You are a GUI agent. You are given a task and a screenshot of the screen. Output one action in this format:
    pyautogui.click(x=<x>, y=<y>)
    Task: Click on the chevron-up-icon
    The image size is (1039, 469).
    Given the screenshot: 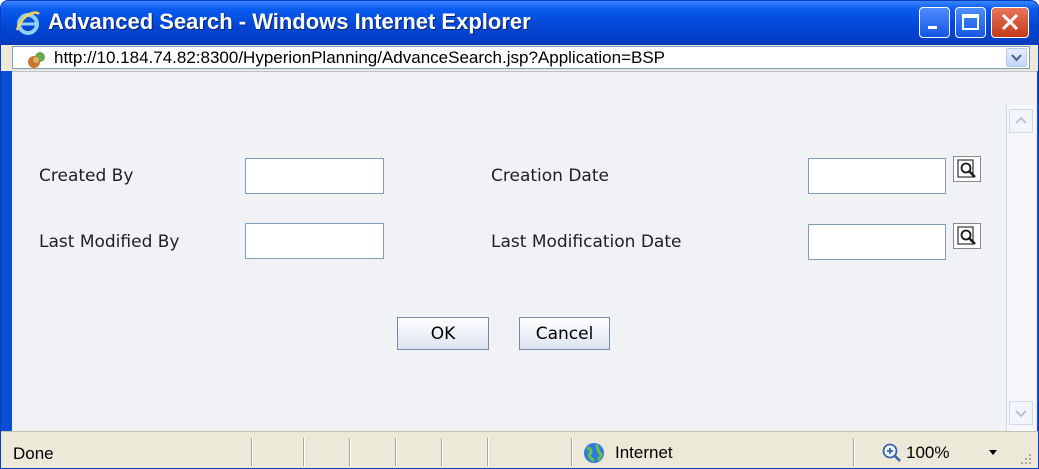 What is the action you would take?
    pyautogui.click(x=1021, y=120)
    